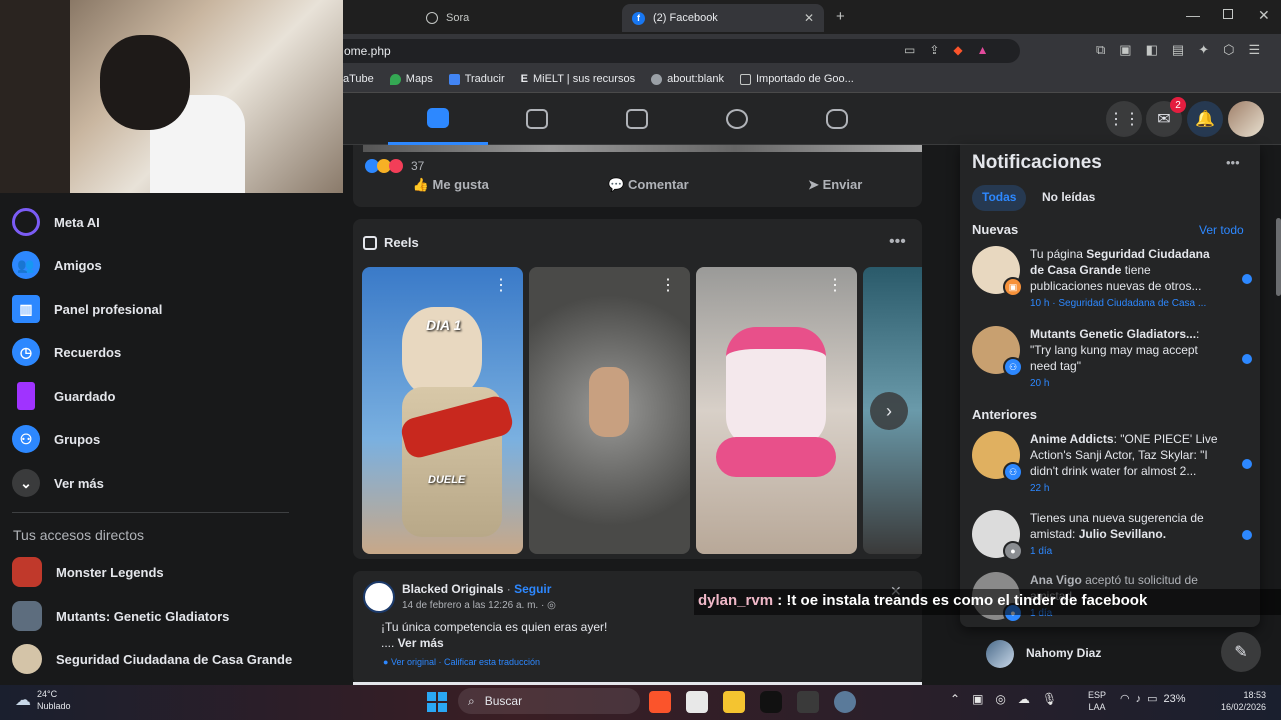  What do you see at coordinates (771, 702) in the screenshot?
I see `tiktok-taskbar-icon` at bounding box center [771, 702].